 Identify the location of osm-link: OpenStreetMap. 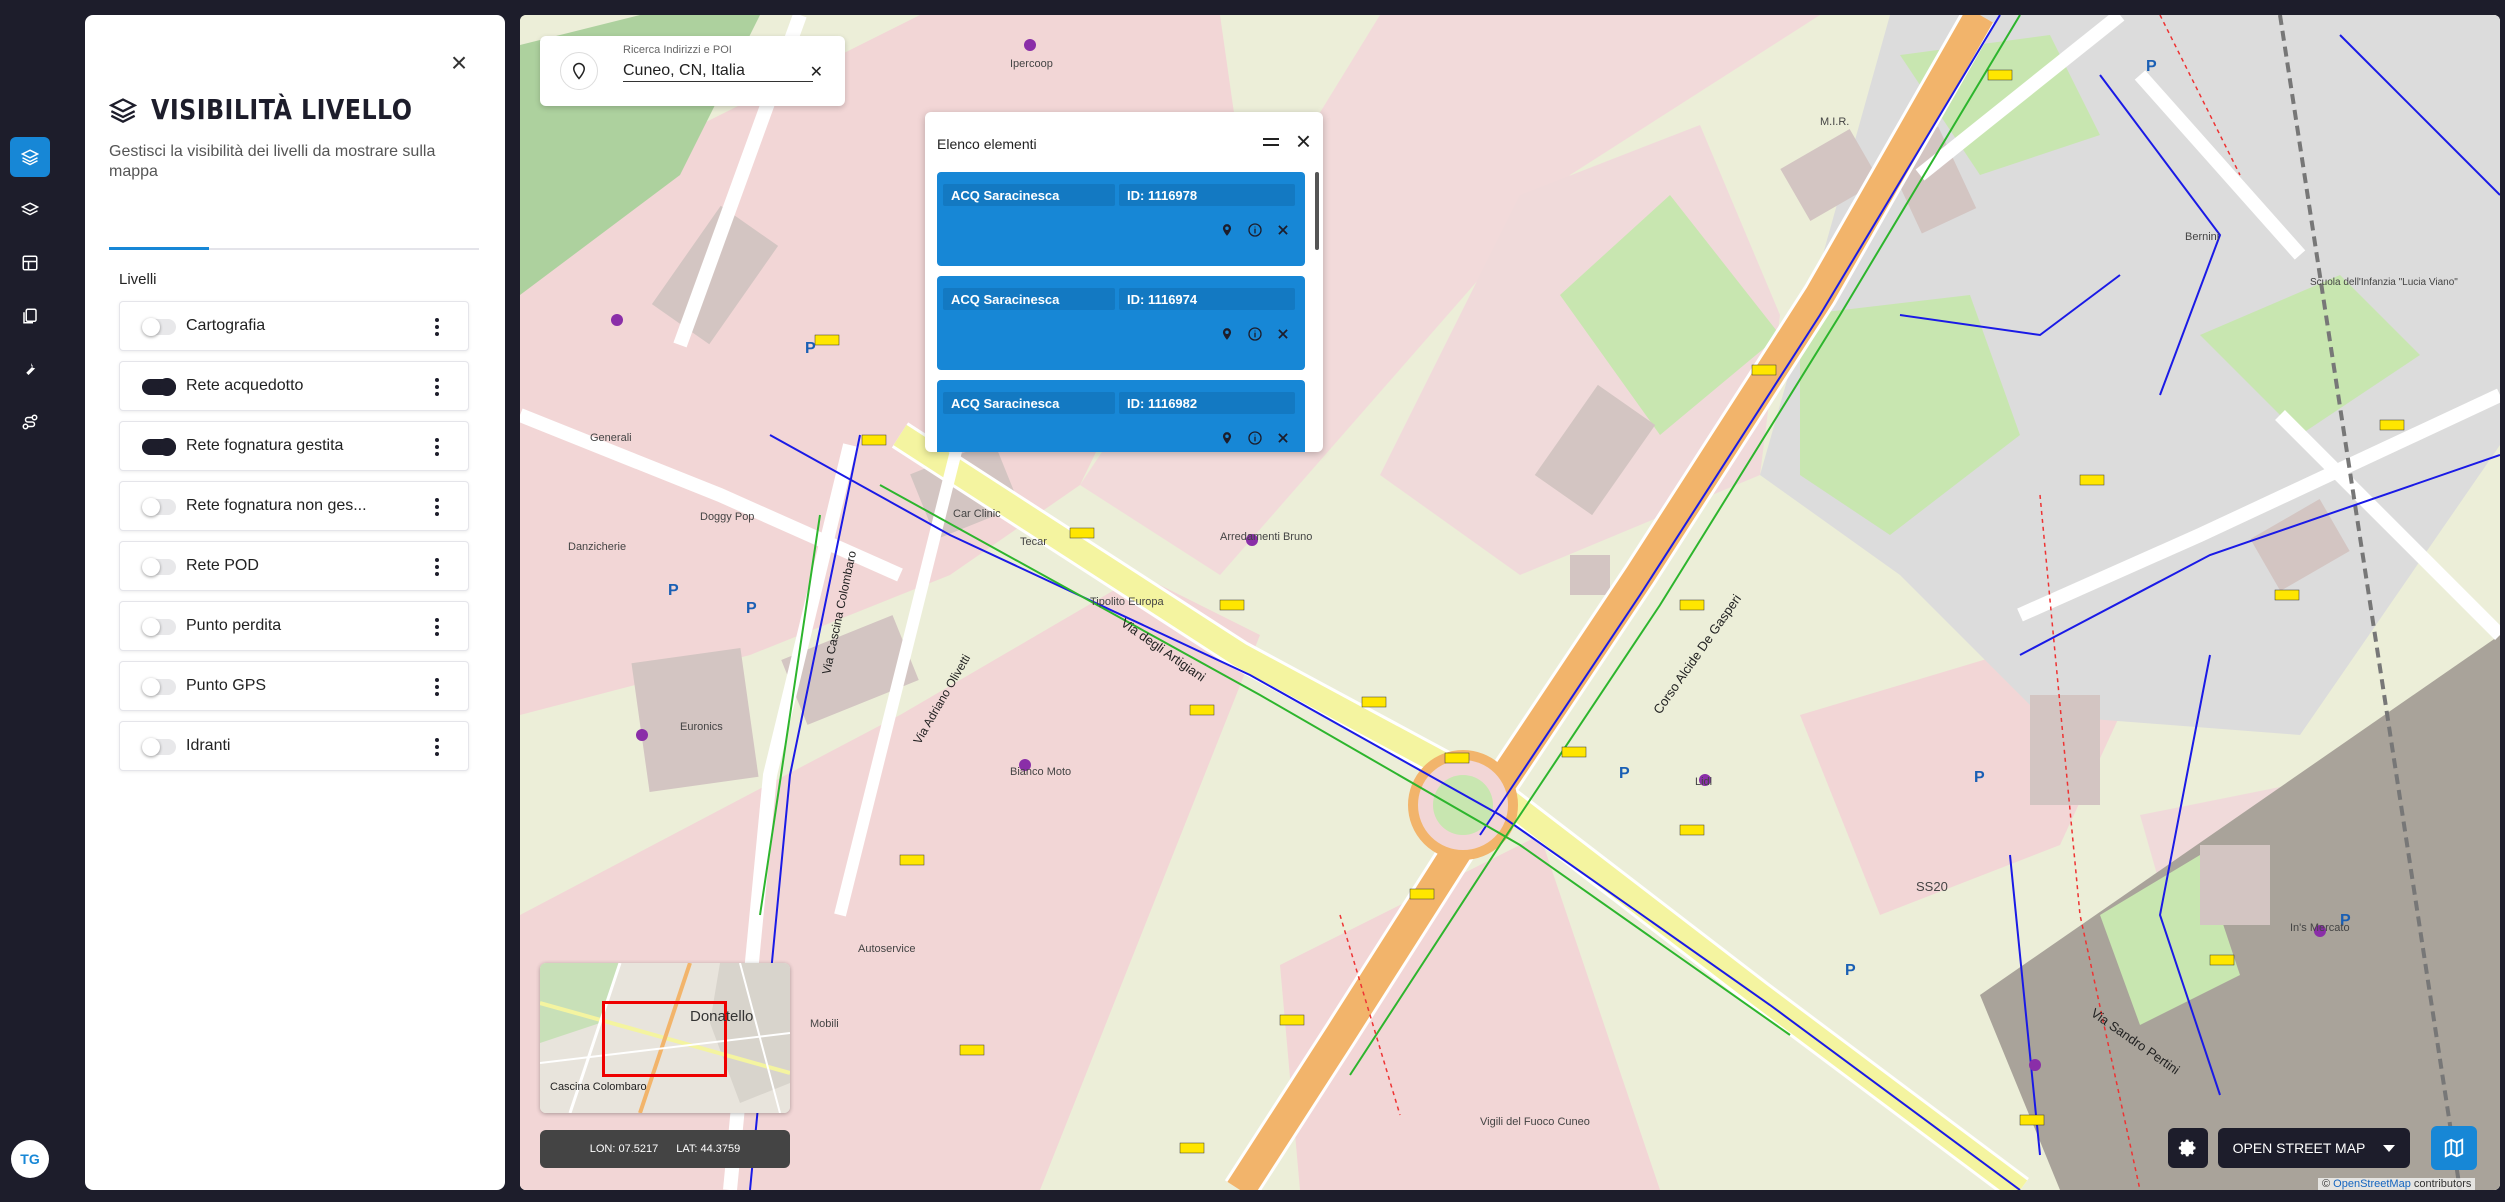
(2372, 1184).